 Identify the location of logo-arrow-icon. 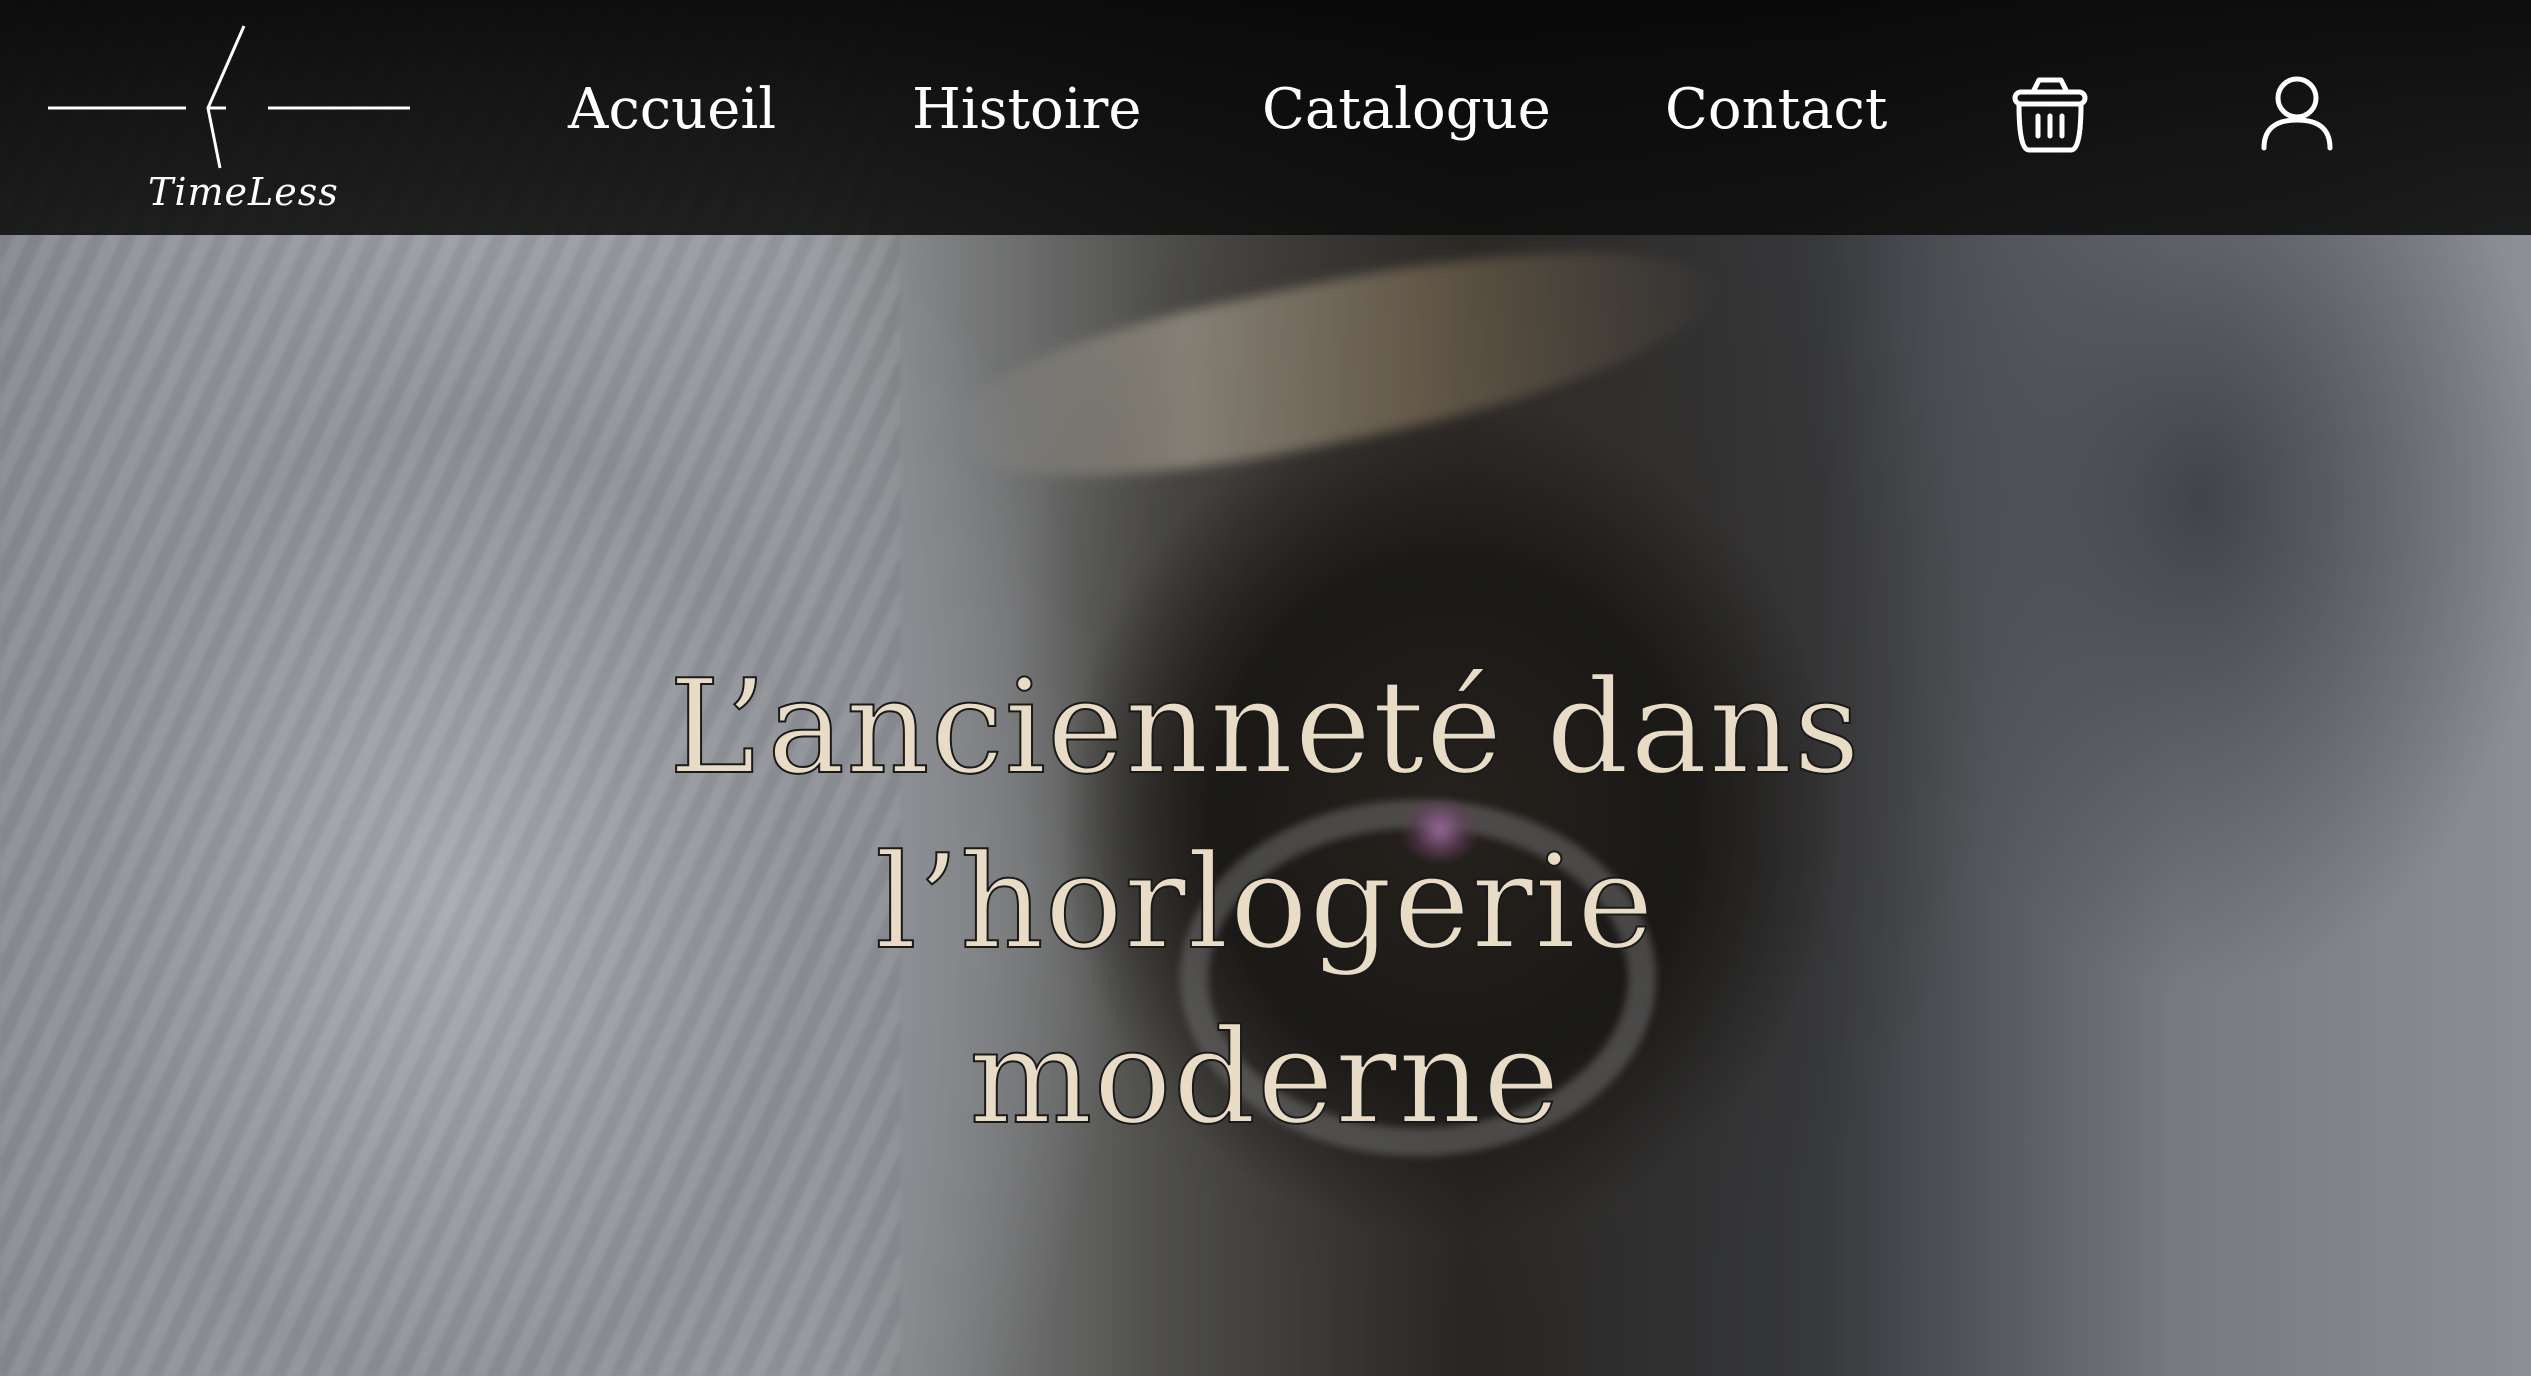
(229, 97).